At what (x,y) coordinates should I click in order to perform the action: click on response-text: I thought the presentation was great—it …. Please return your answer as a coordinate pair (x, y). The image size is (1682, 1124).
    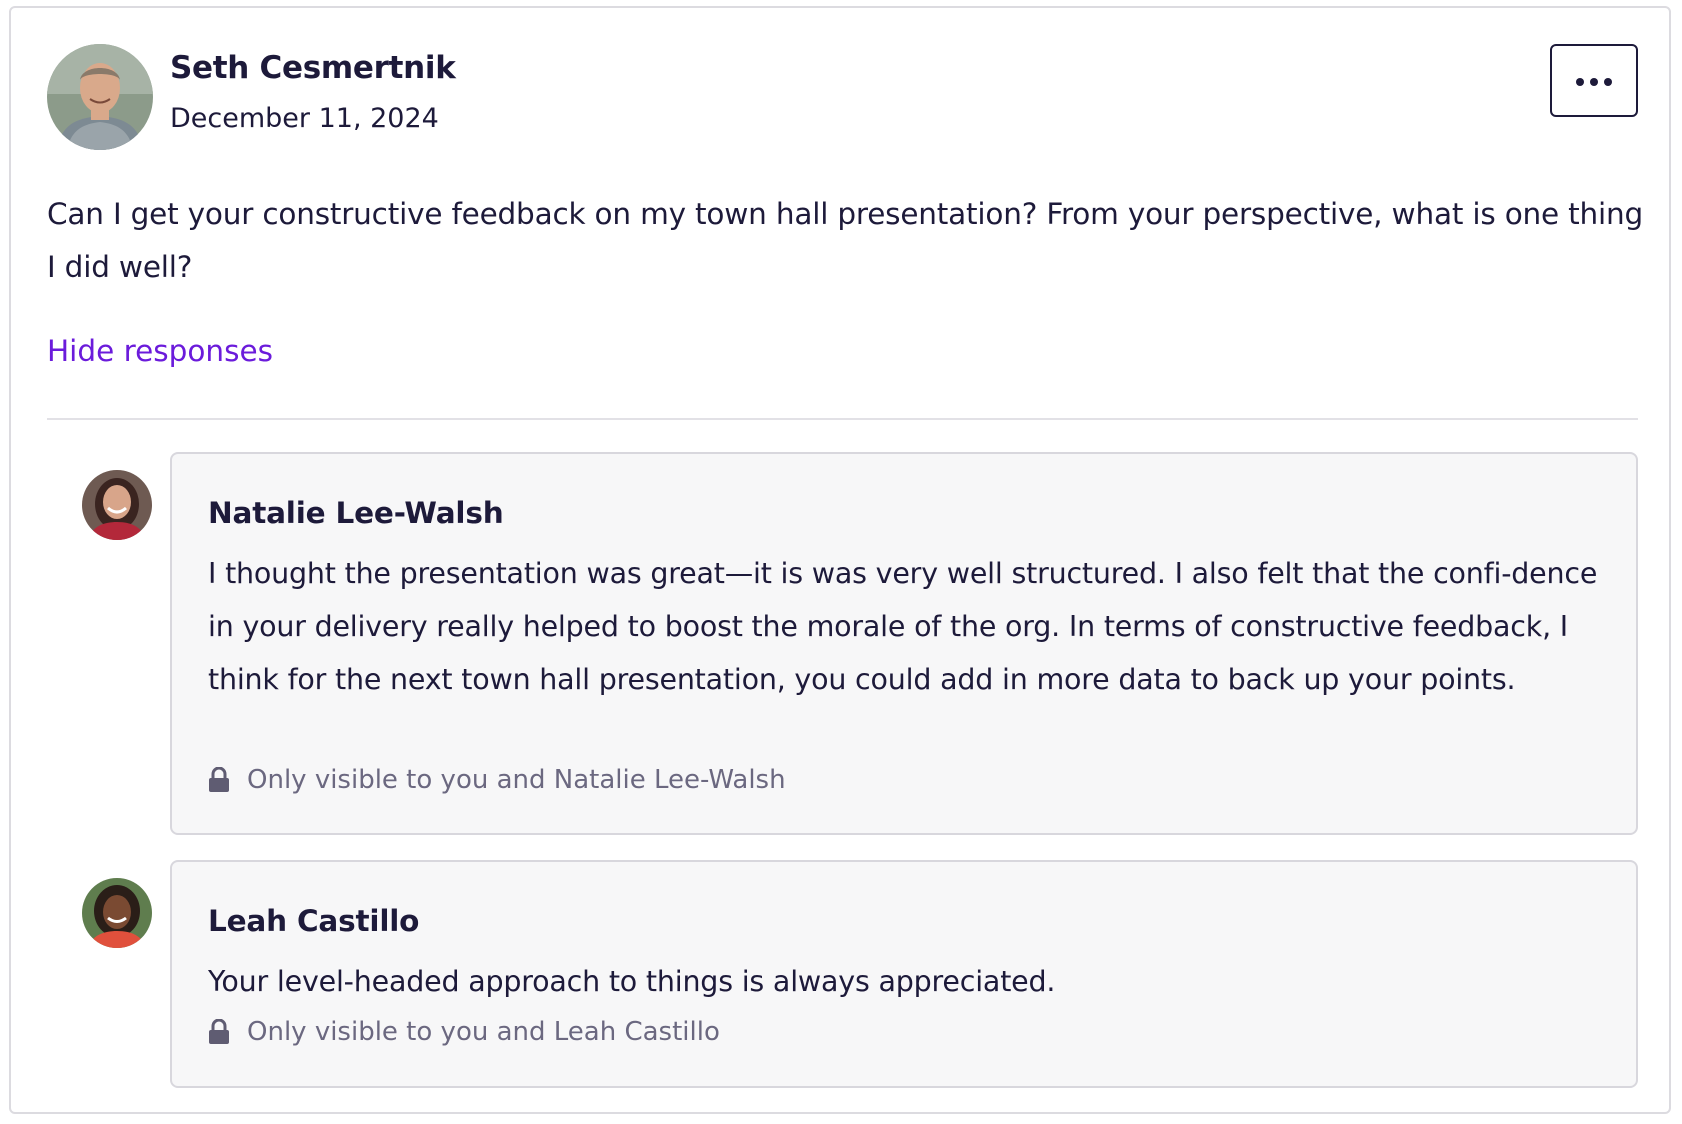
    Looking at the image, I should click on (903, 626).